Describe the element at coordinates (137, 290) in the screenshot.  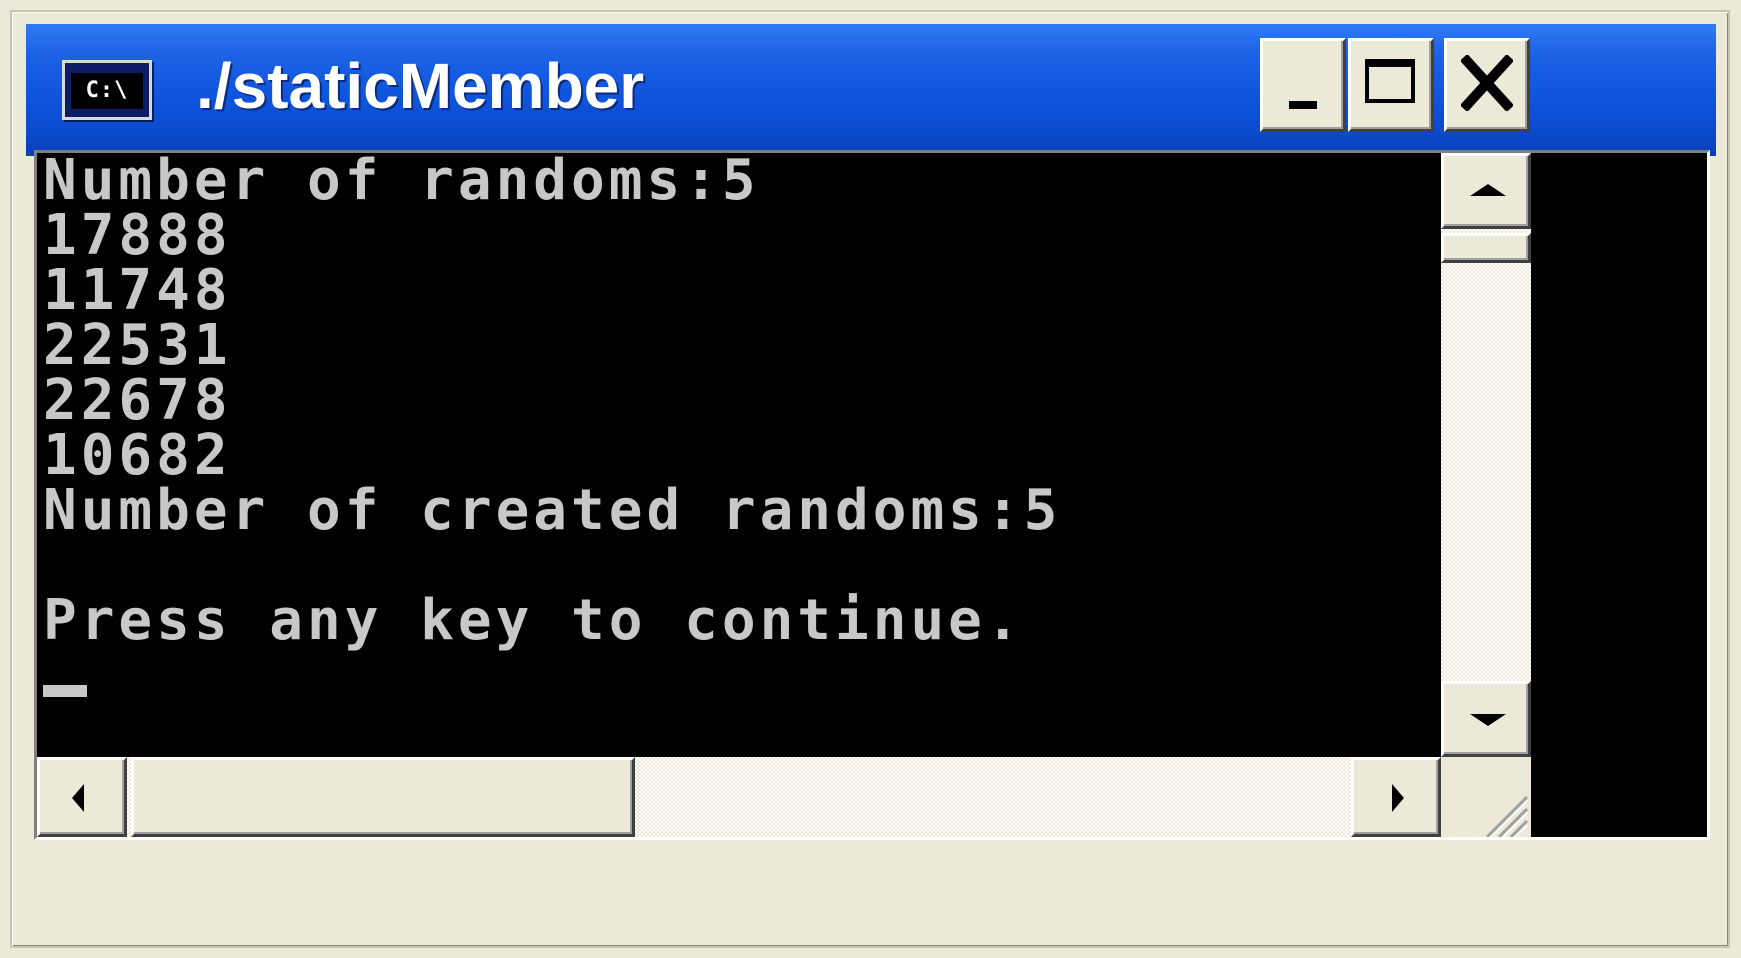
I see `console-line: 11748` at that location.